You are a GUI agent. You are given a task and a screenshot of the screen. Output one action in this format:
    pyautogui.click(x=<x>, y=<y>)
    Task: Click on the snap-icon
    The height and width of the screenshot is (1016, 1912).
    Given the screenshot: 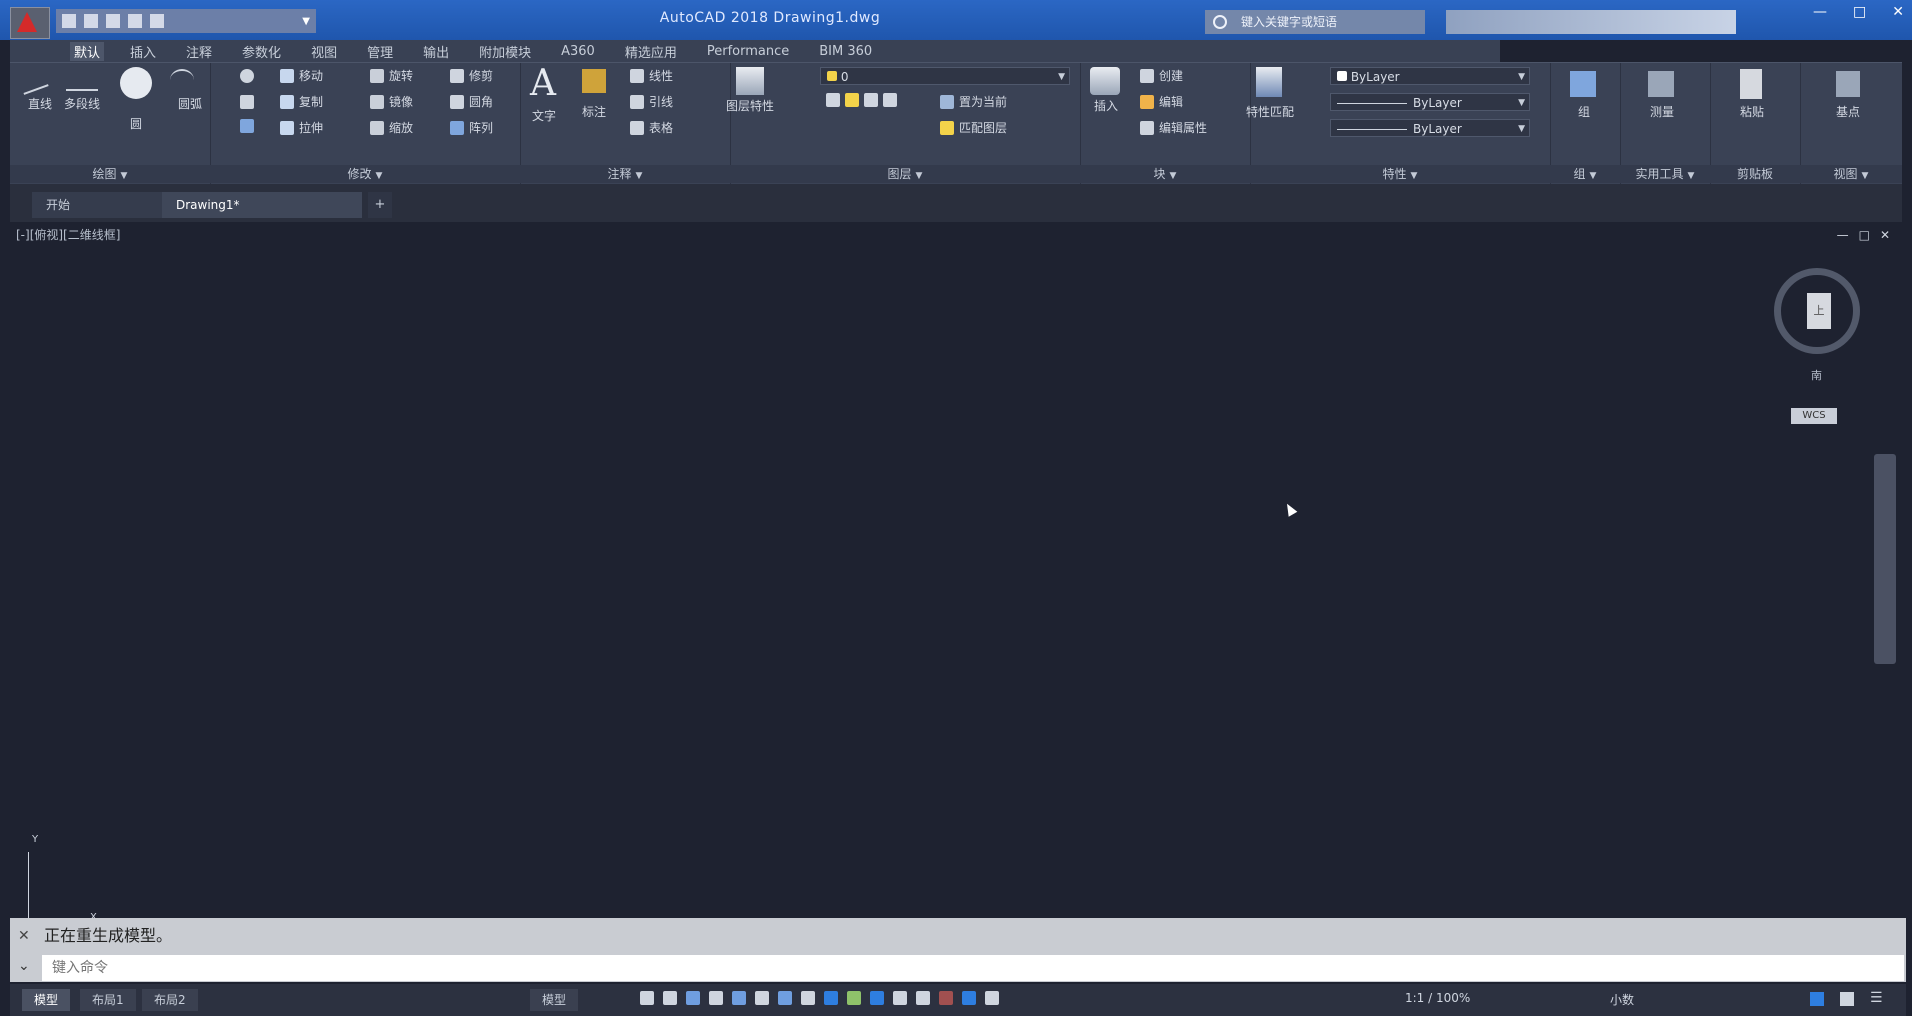 What is the action you would take?
    pyautogui.click(x=670, y=998)
    